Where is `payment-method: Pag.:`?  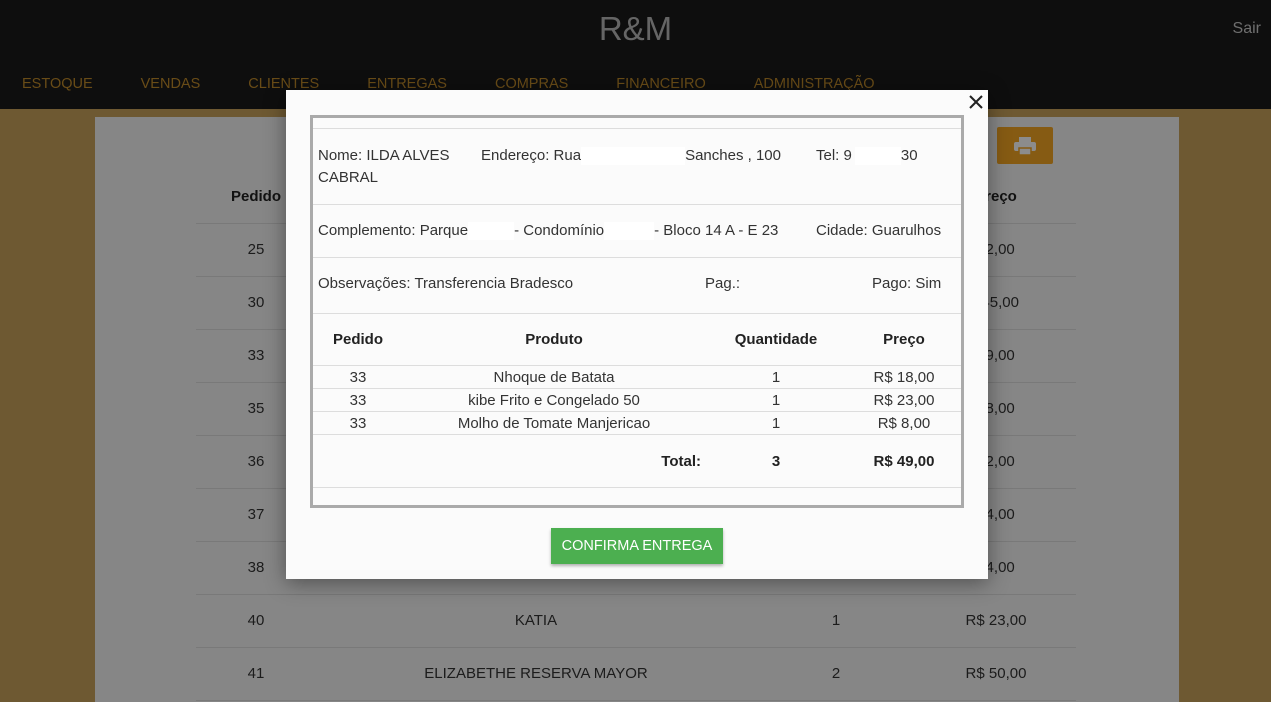
payment-method: Pag.: is located at coordinates (723, 283).